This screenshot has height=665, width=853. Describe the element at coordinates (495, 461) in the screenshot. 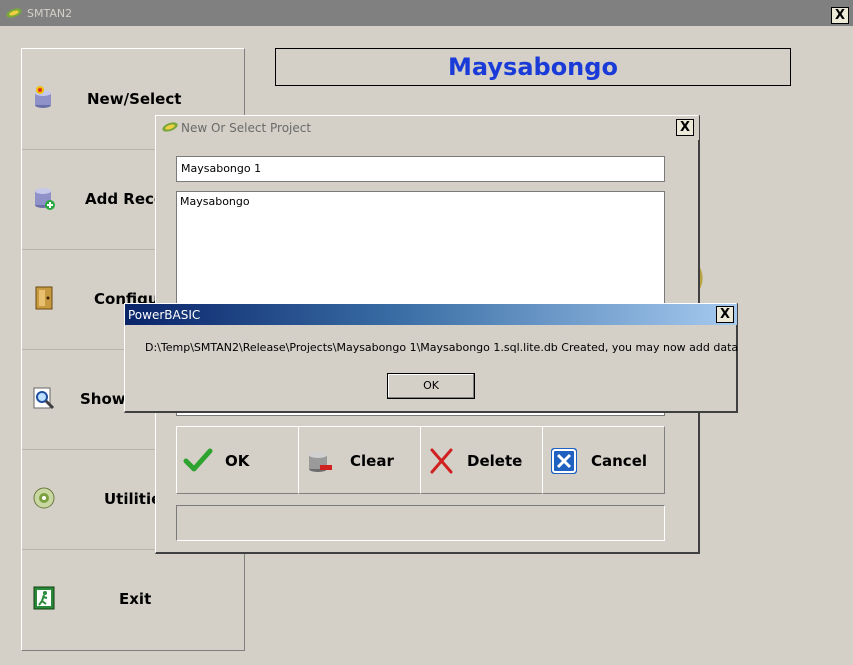

I see `delete-button-label: Delete` at that location.